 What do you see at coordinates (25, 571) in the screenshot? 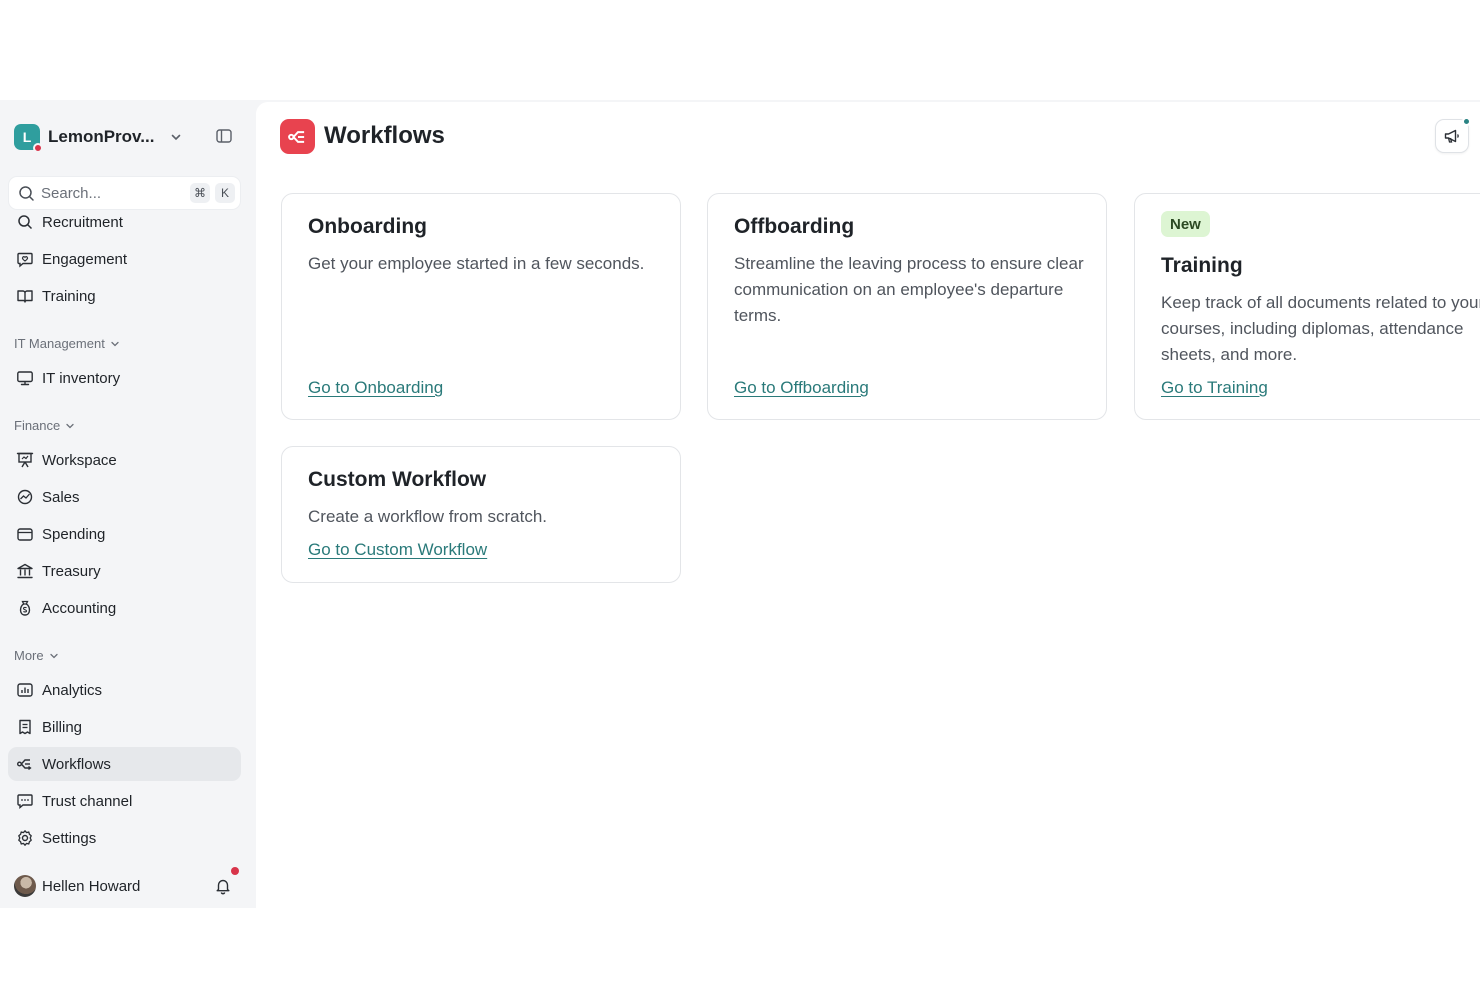
I see `bank-icon` at bounding box center [25, 571].